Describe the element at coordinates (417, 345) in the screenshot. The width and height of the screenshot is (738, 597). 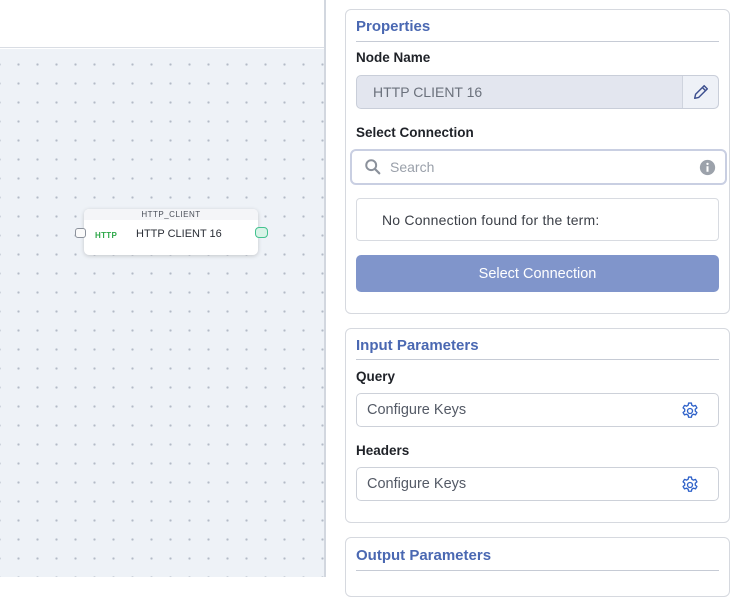
I see `input-parameters-title: Input Parameters` at that location.